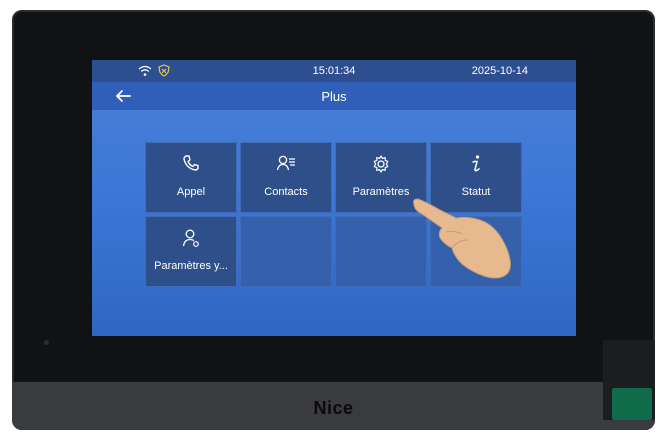 This screenshot has height=436, width=667. What do you see at coordinates (191, 177) in the screenshot?
I see `tile-appel: Appel` at bounding box center [191, 177].